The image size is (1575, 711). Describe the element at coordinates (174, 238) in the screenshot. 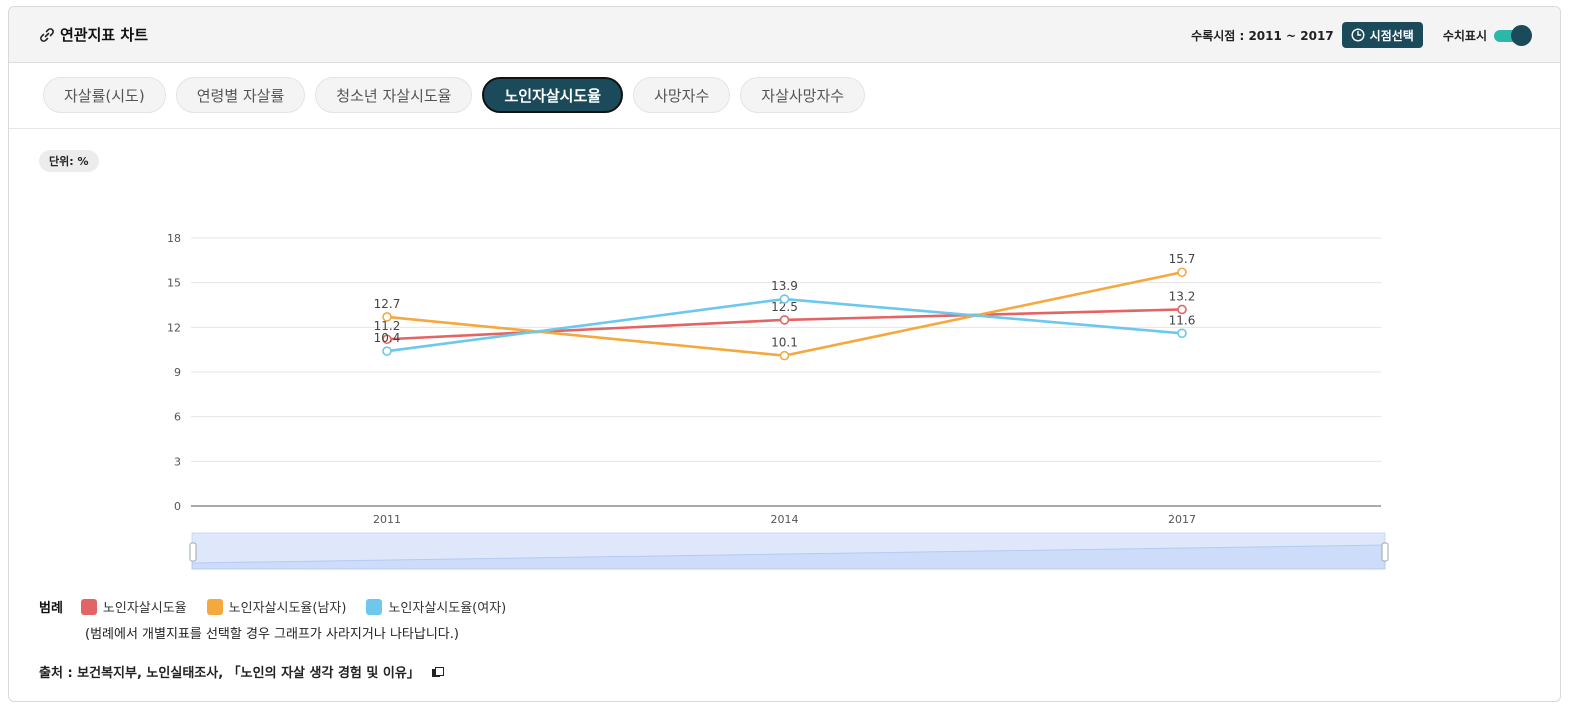

I see `y-tick-label: 18` at that location.